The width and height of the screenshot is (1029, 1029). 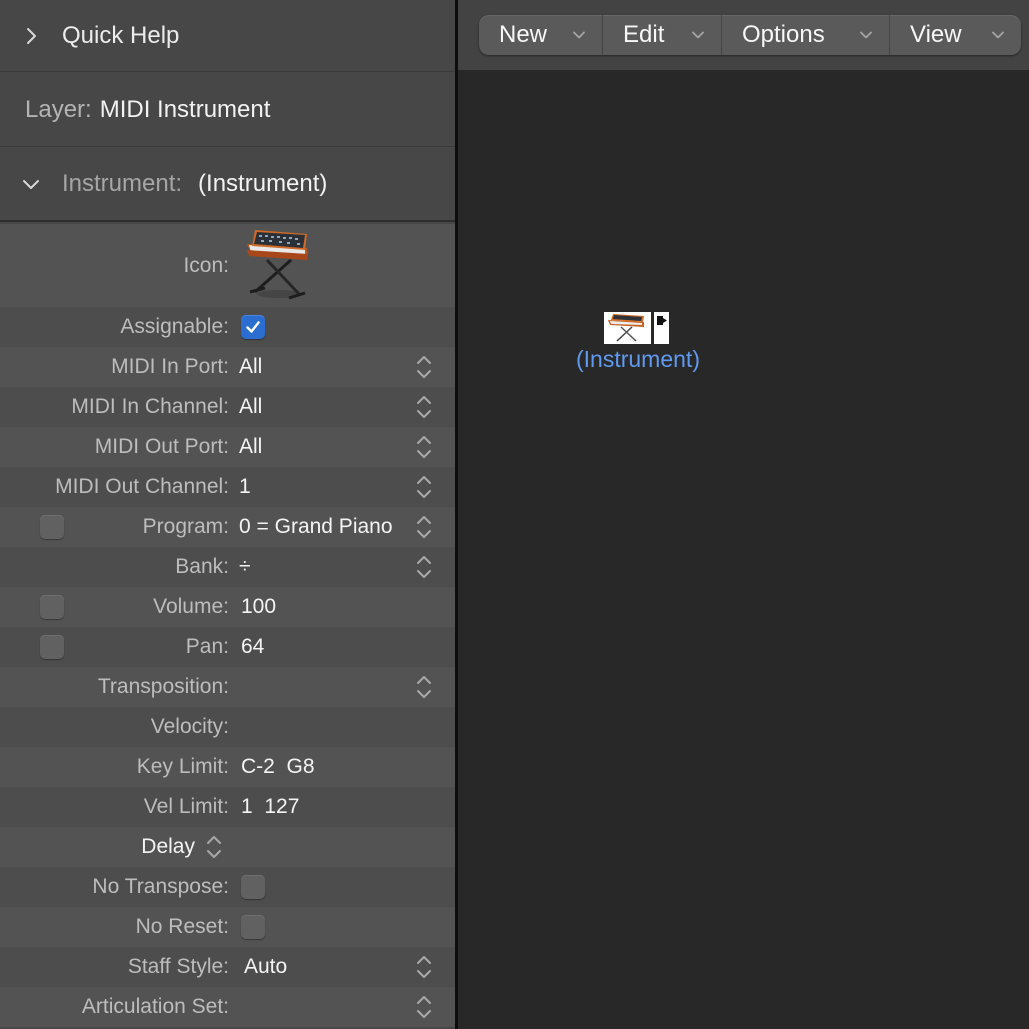 I want to click on quick-help-header: Quick Help, so click(x=227, y=36).